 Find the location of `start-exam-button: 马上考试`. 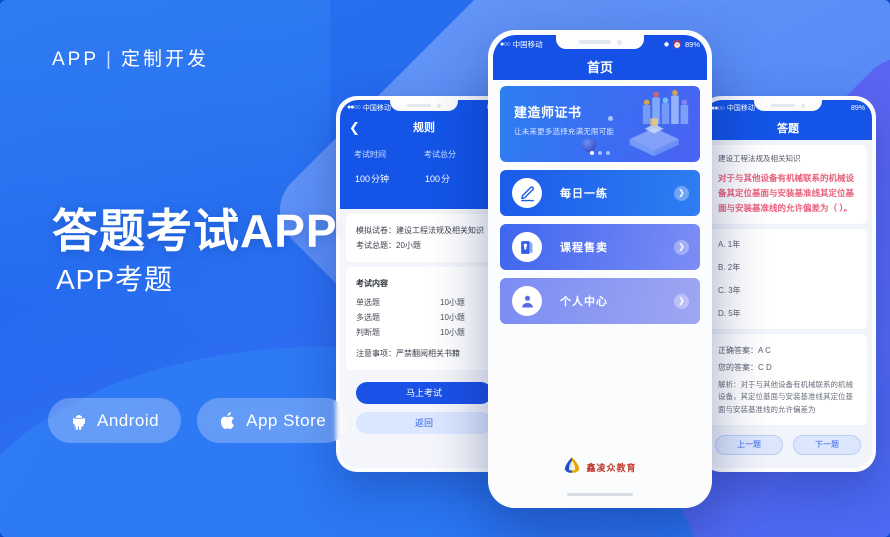

start-exam-button: 马上考试 is located at coordinates (424, 393).